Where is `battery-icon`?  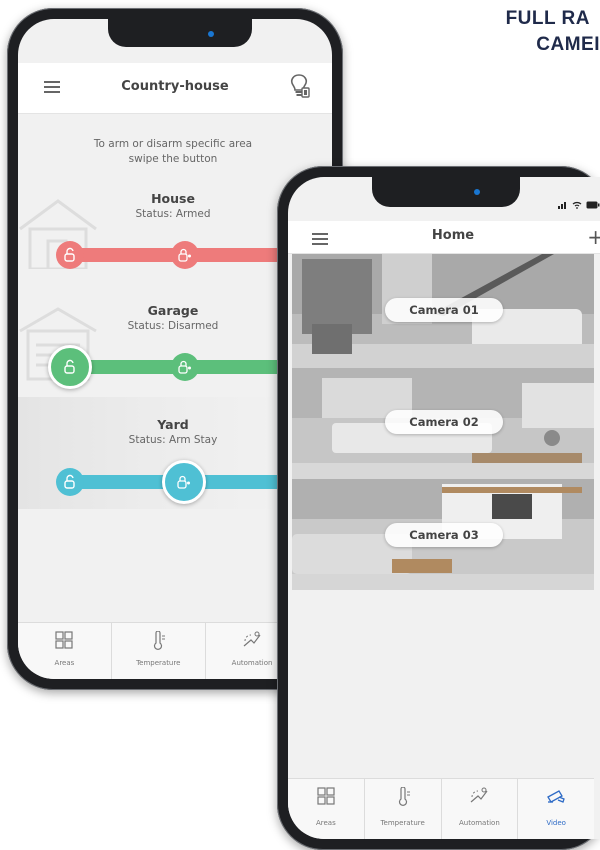
battery-icon is located at coordinates (593, 205).